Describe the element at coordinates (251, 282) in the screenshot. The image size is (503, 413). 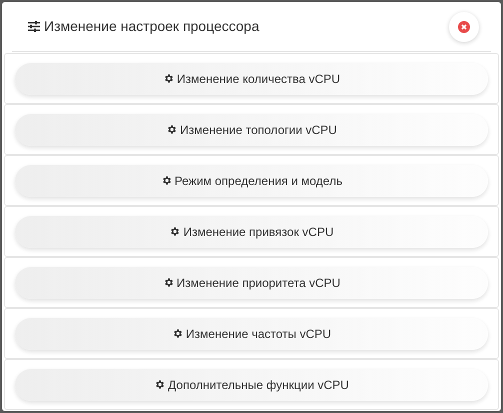
I see `action-button: Изменение приоритета vCPU` at that location.